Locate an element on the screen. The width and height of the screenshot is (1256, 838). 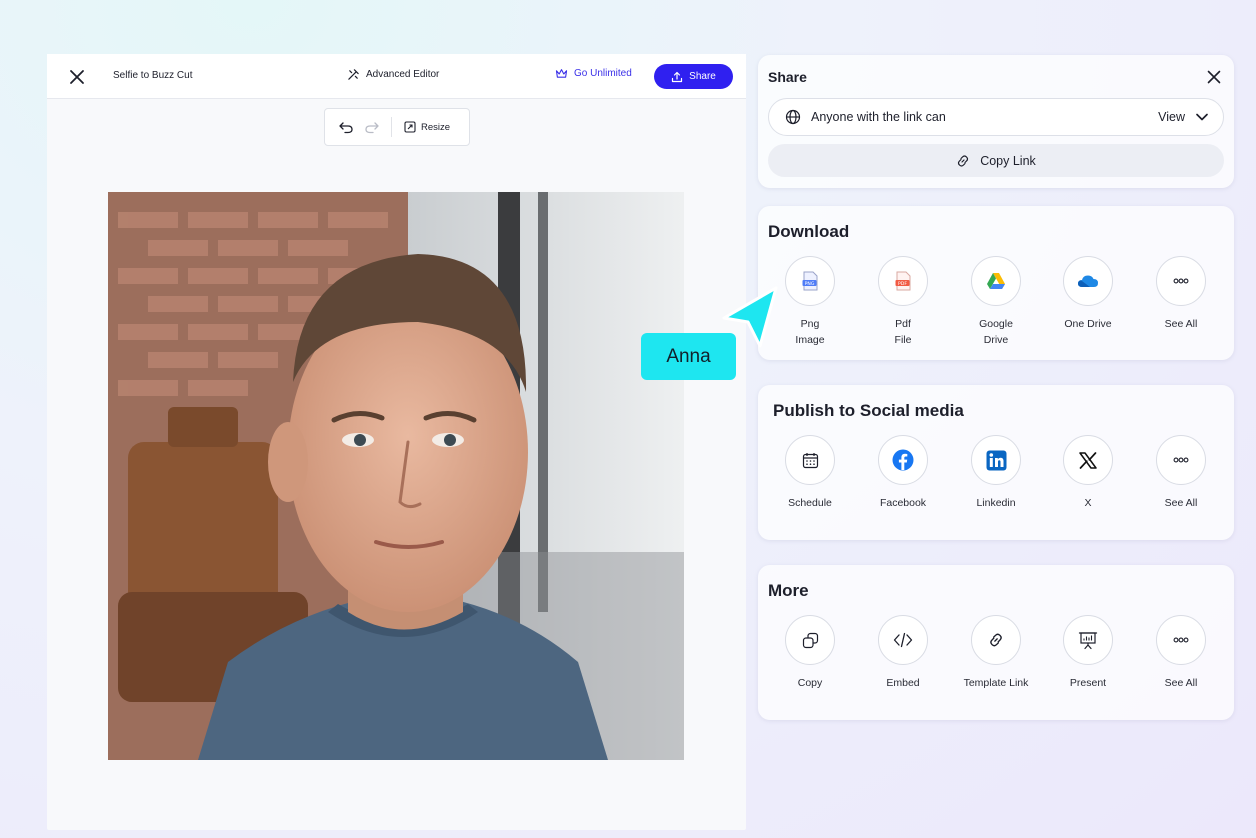
permission-value: View is located at coordinates (1171, 117).